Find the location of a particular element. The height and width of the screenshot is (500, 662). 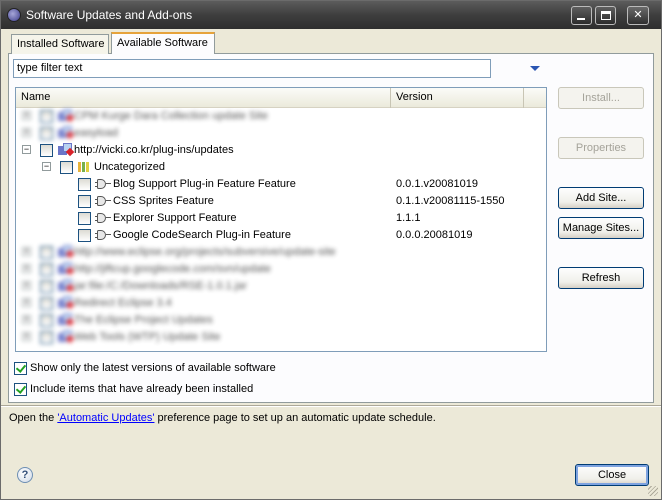

help-icon: ? is located at coordinates (25, 475).